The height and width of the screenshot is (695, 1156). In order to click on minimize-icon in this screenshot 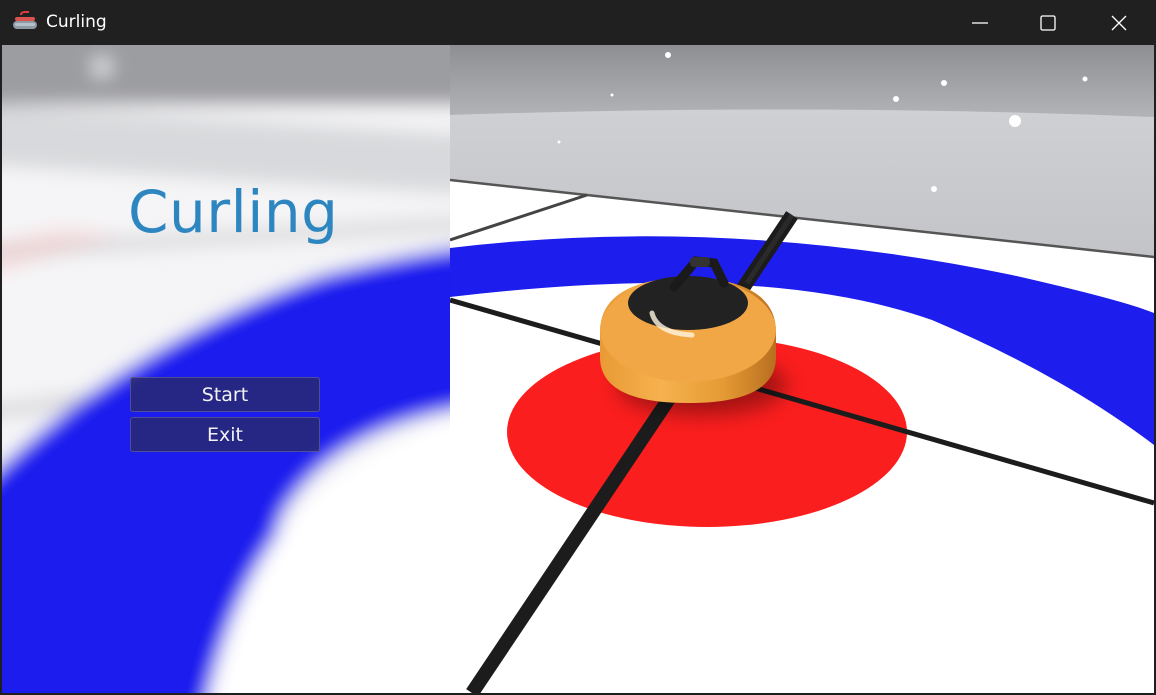, I will do `click(980, 22)`.